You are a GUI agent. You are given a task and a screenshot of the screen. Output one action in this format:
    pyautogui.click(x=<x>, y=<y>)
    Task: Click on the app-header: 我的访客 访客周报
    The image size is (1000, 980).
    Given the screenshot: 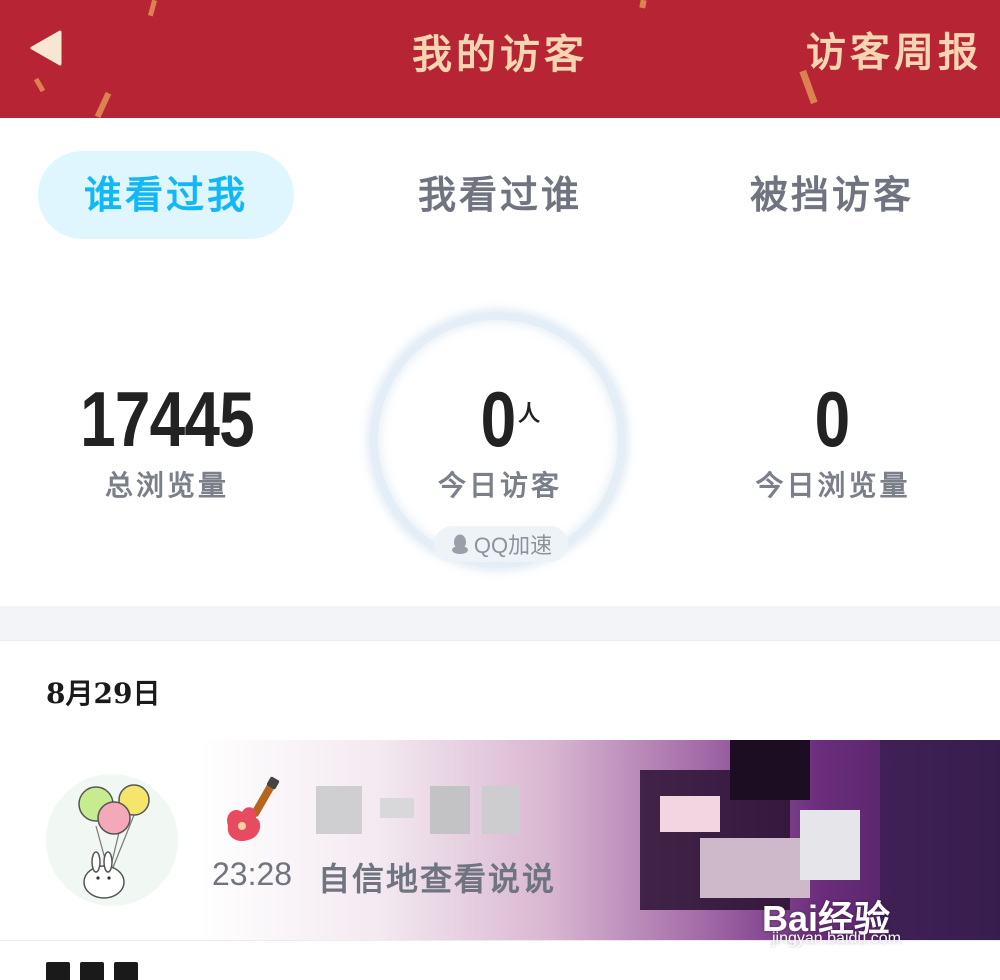 What is the action you would take?
    pyautogui.click(x=500, y=59)
    